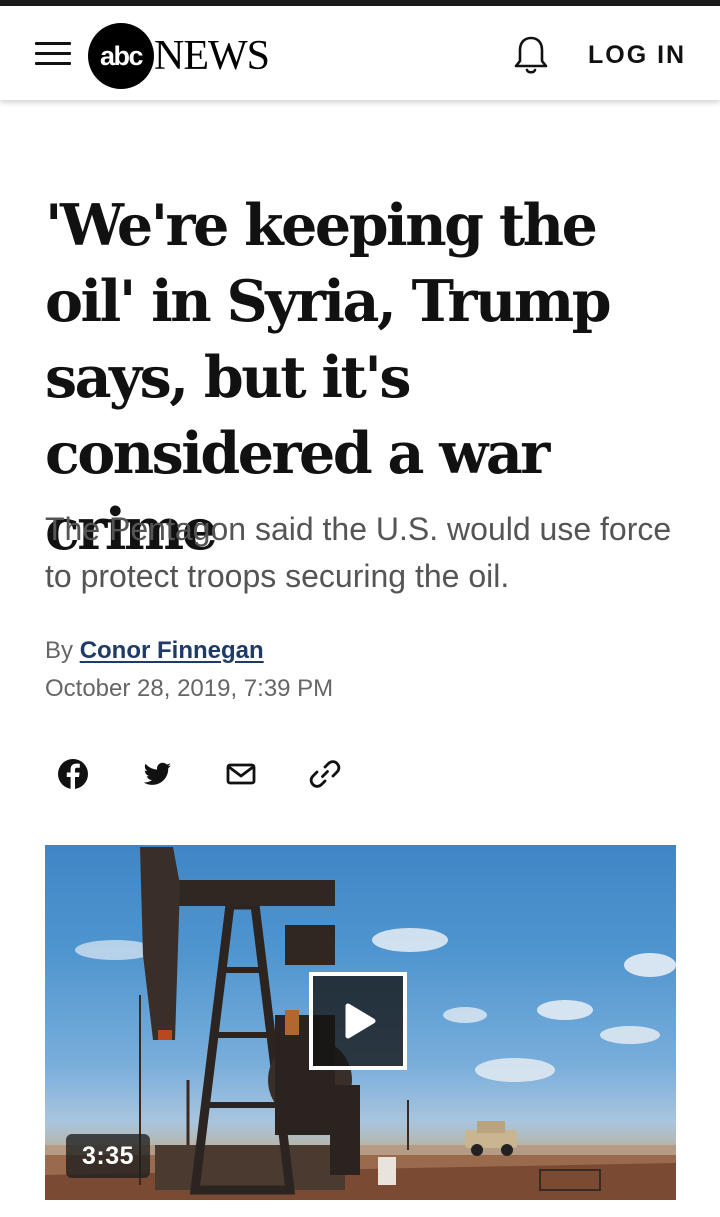  I want to click on abc-news-logo: abc NEWS, so click(179, 56).